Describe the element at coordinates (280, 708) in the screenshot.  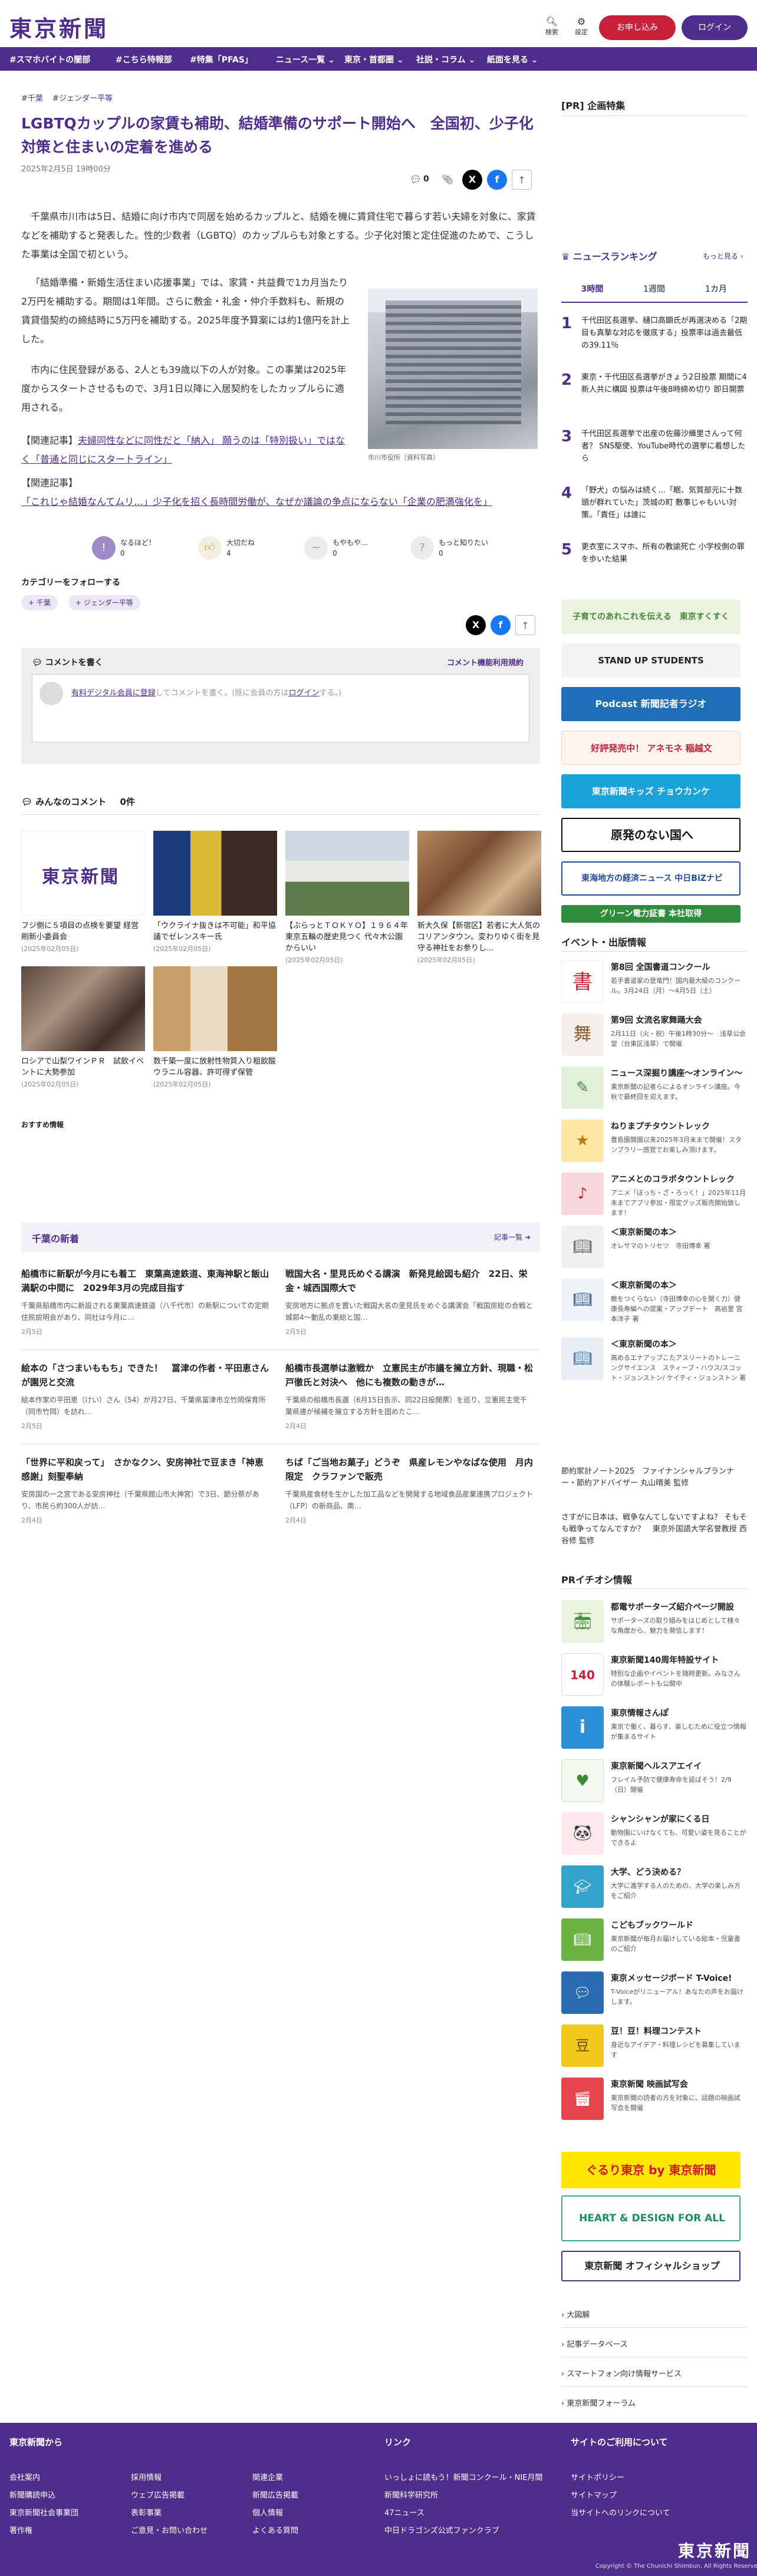
I see `comment-input: 有料デジタル会員に登録してコメントを書く。(既に会員の方はログインする。)` at that location.